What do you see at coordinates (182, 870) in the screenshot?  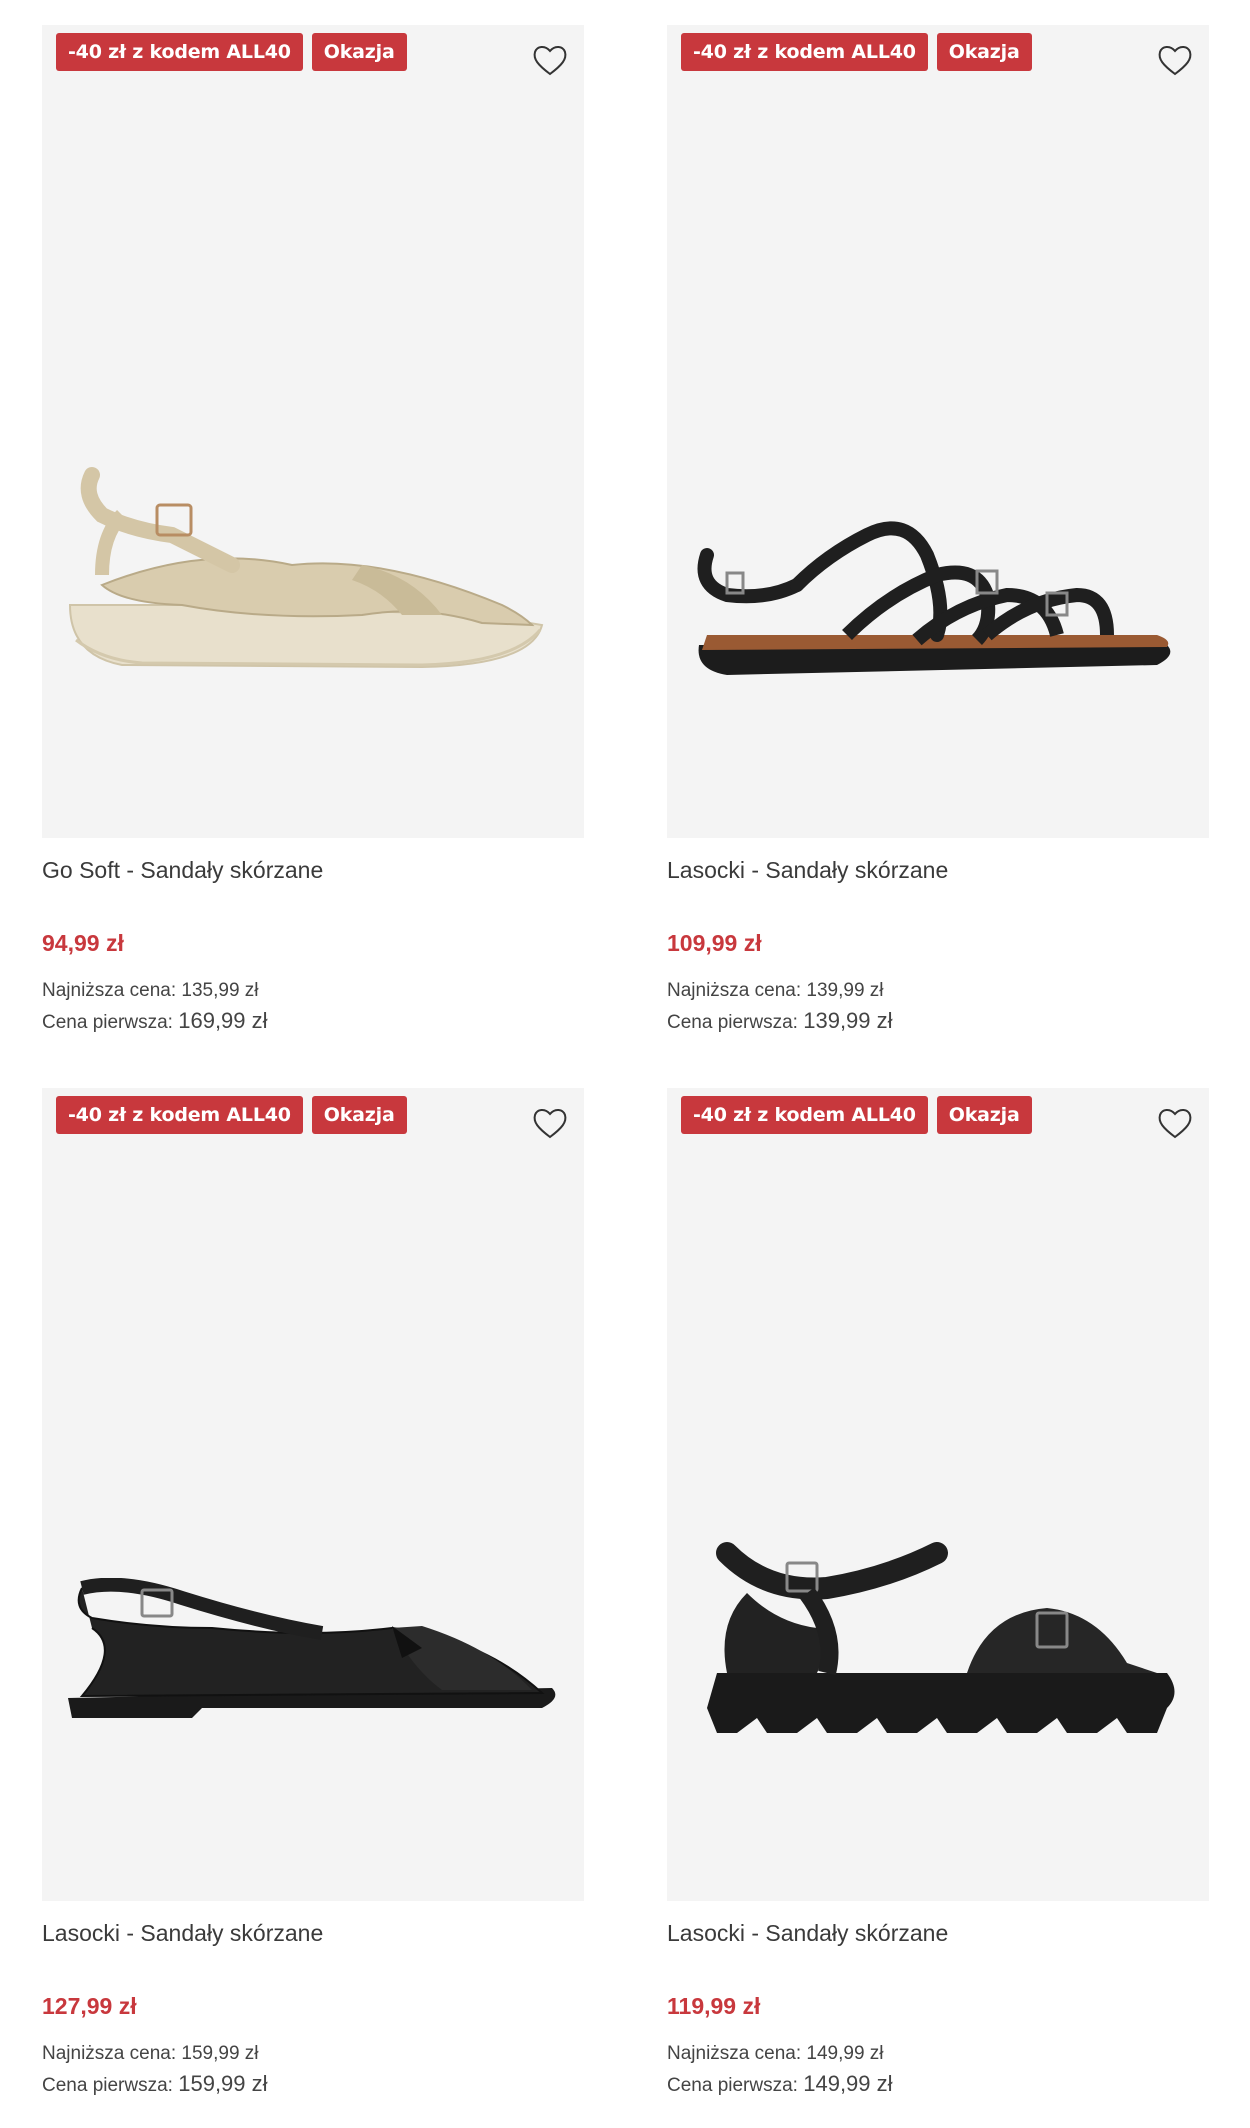 I see `product-title: Go Soft - Sandały skórzane` at bounding box center [182, 870].